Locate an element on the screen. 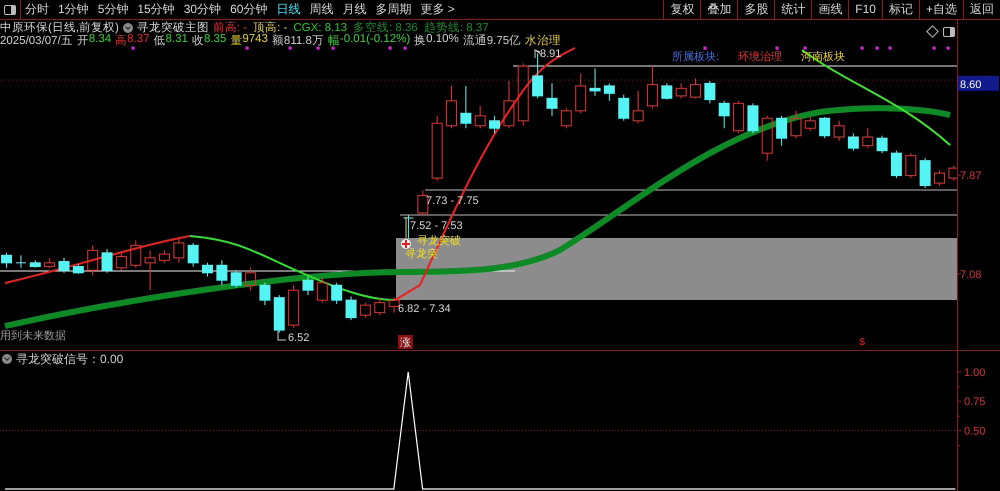 The width and height of the screenshot is (1000, 491). toolbar-button: 标记 is located at coordinates (900, 9).